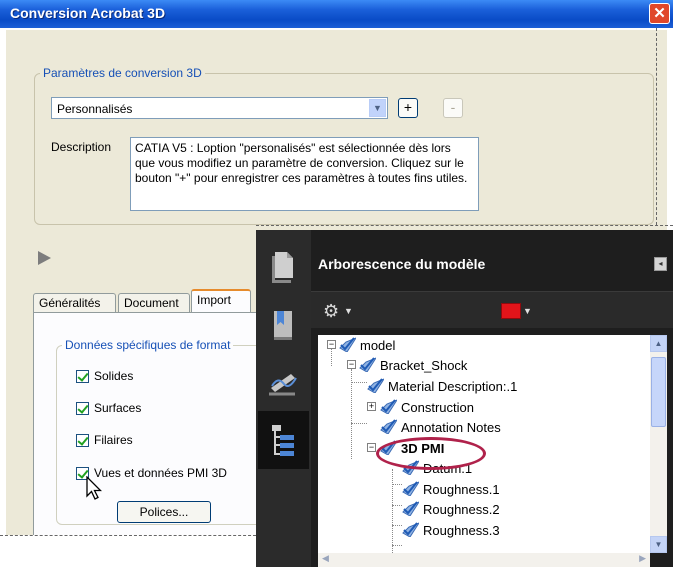  What do you see at coordinates (402, 264) in the screenshot?
I see `model-tree-title: Arborescence du modèle` at bounding box center [402, 264].